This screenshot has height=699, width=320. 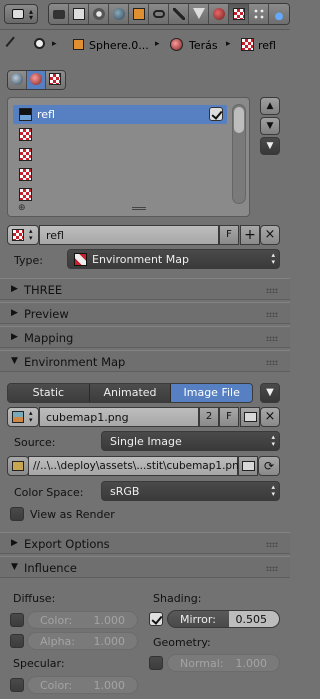 What do you see at coordinates (56, 685) in the screenshot?
I see `slider-label: Color:` at bounding box center [56, 685].